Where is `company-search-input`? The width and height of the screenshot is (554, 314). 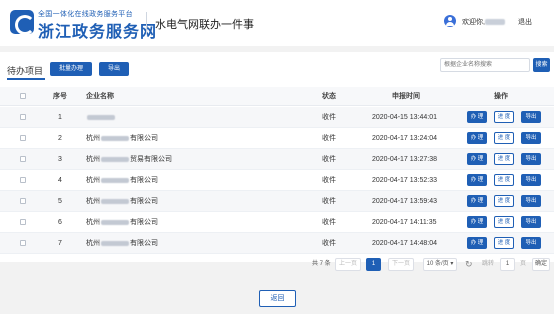 company-search-input is located at coordinates (485, 65).